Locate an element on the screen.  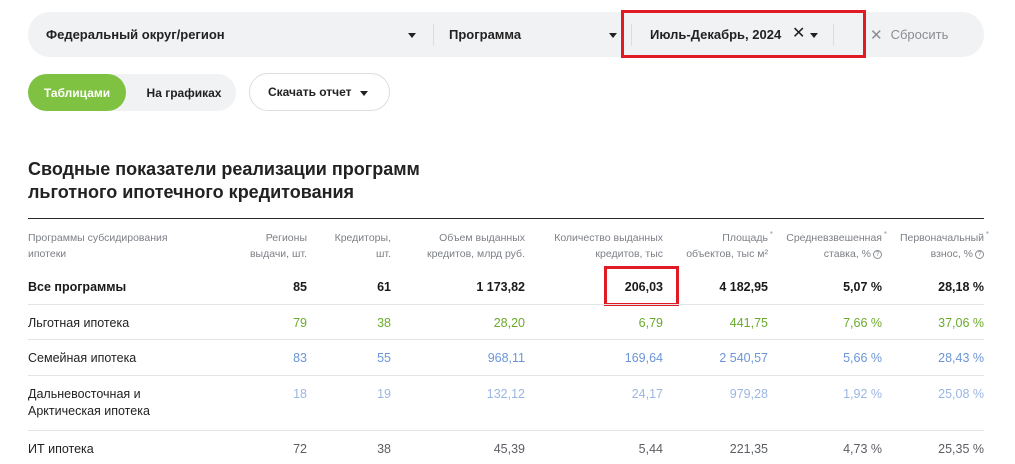
cell-rate: 4,73 % is located at coordinates (862, 449).